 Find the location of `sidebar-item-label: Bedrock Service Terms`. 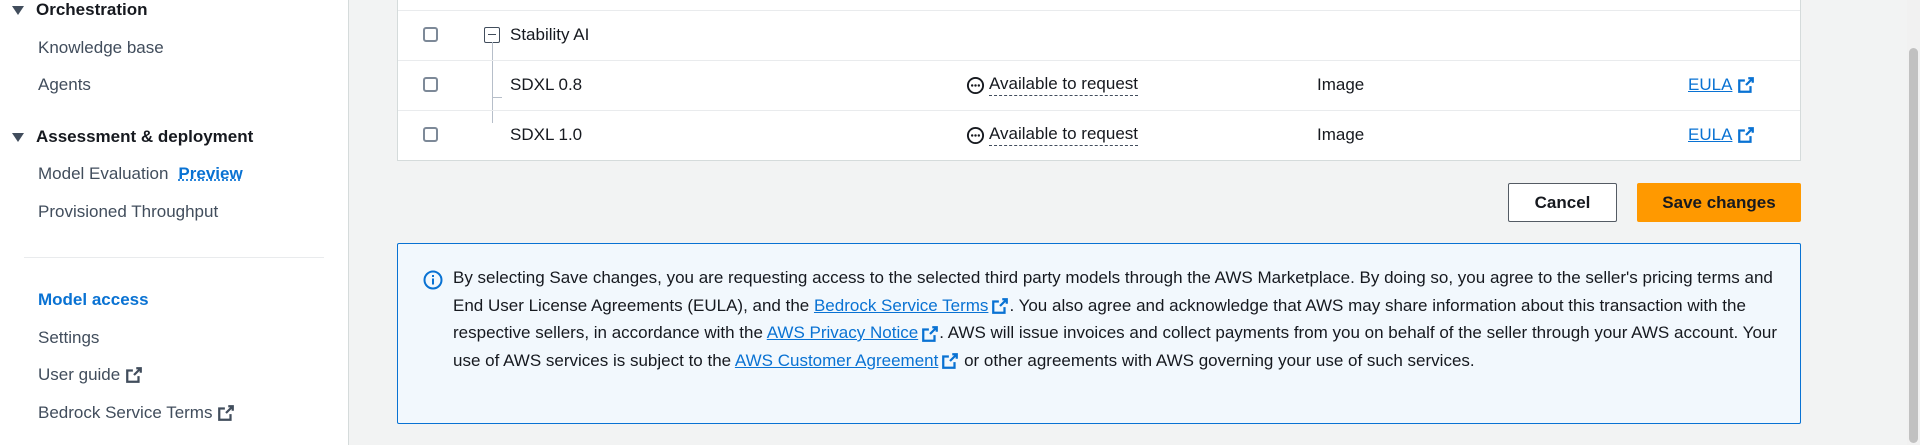

sidebar-item-label: Bedrock Service Terms is located at coordinates (125, 412).